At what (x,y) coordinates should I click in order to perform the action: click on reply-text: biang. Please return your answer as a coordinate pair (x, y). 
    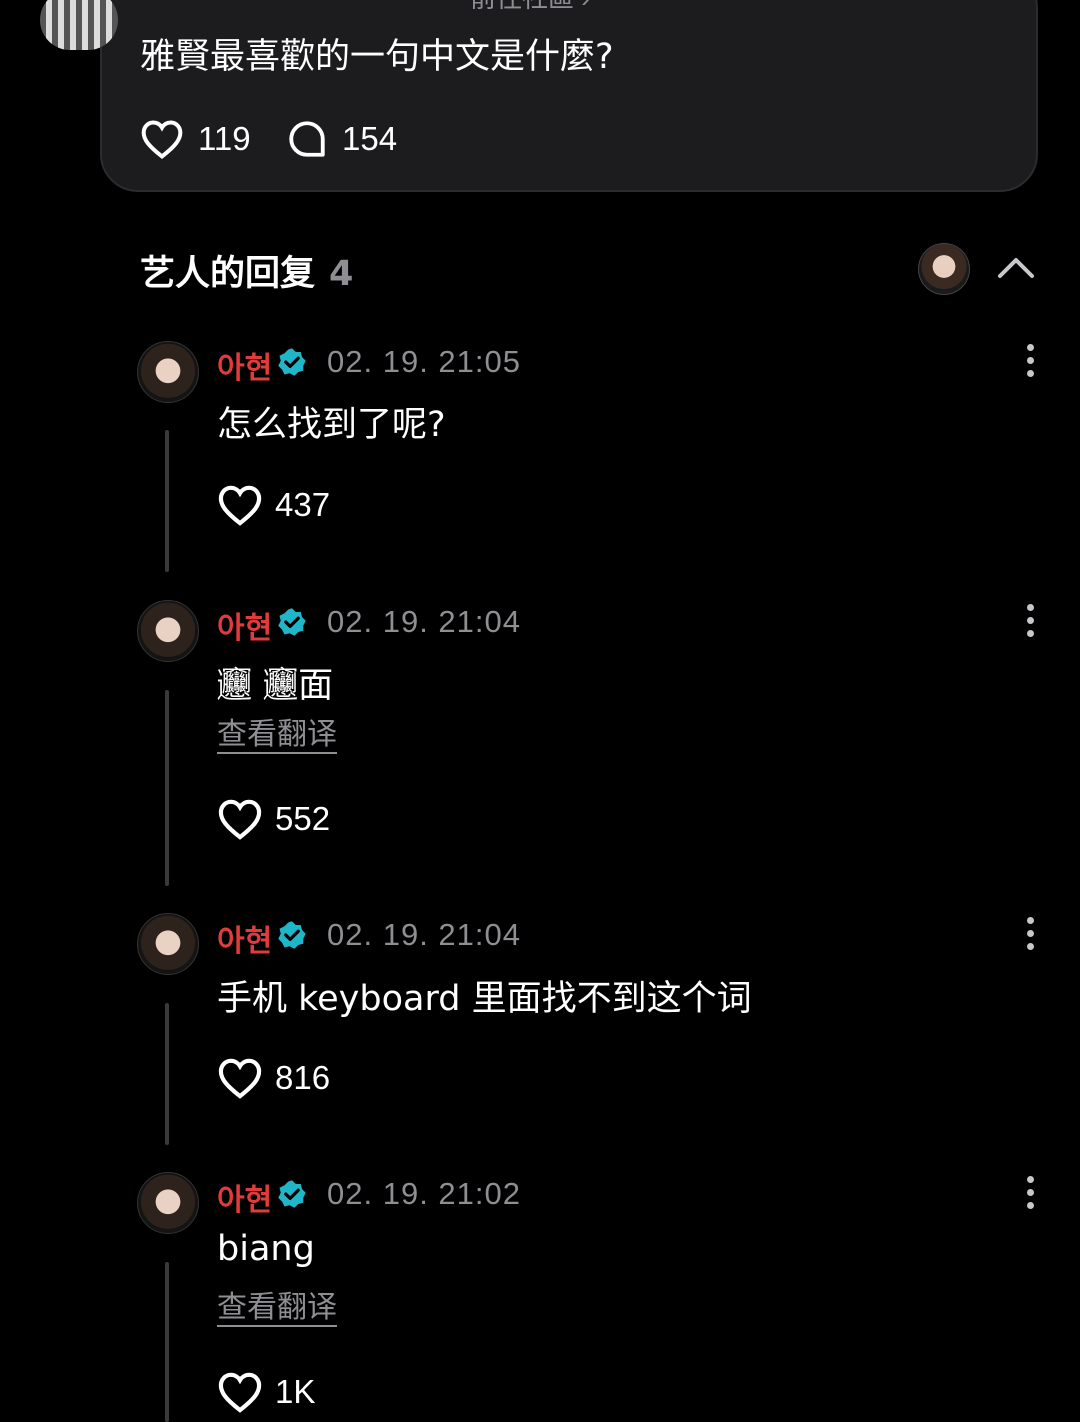
    Looking at the image, I should click on (266, 1249).